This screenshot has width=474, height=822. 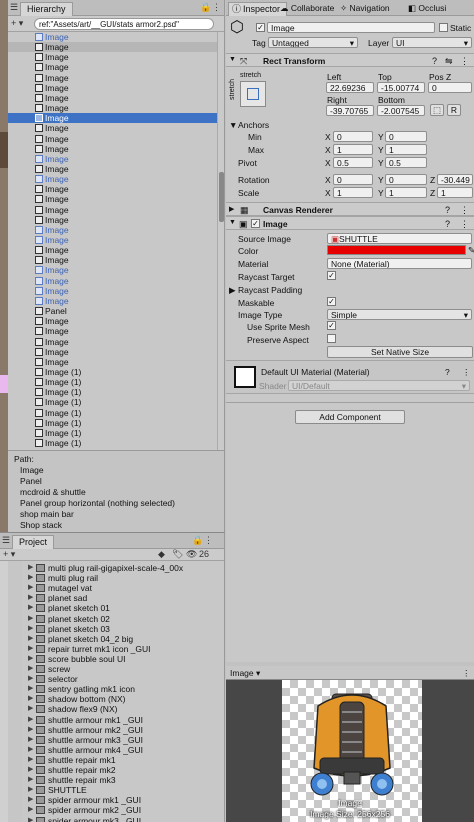 I want to click on rotation-x-field: 0, so click(x=353, y=179).